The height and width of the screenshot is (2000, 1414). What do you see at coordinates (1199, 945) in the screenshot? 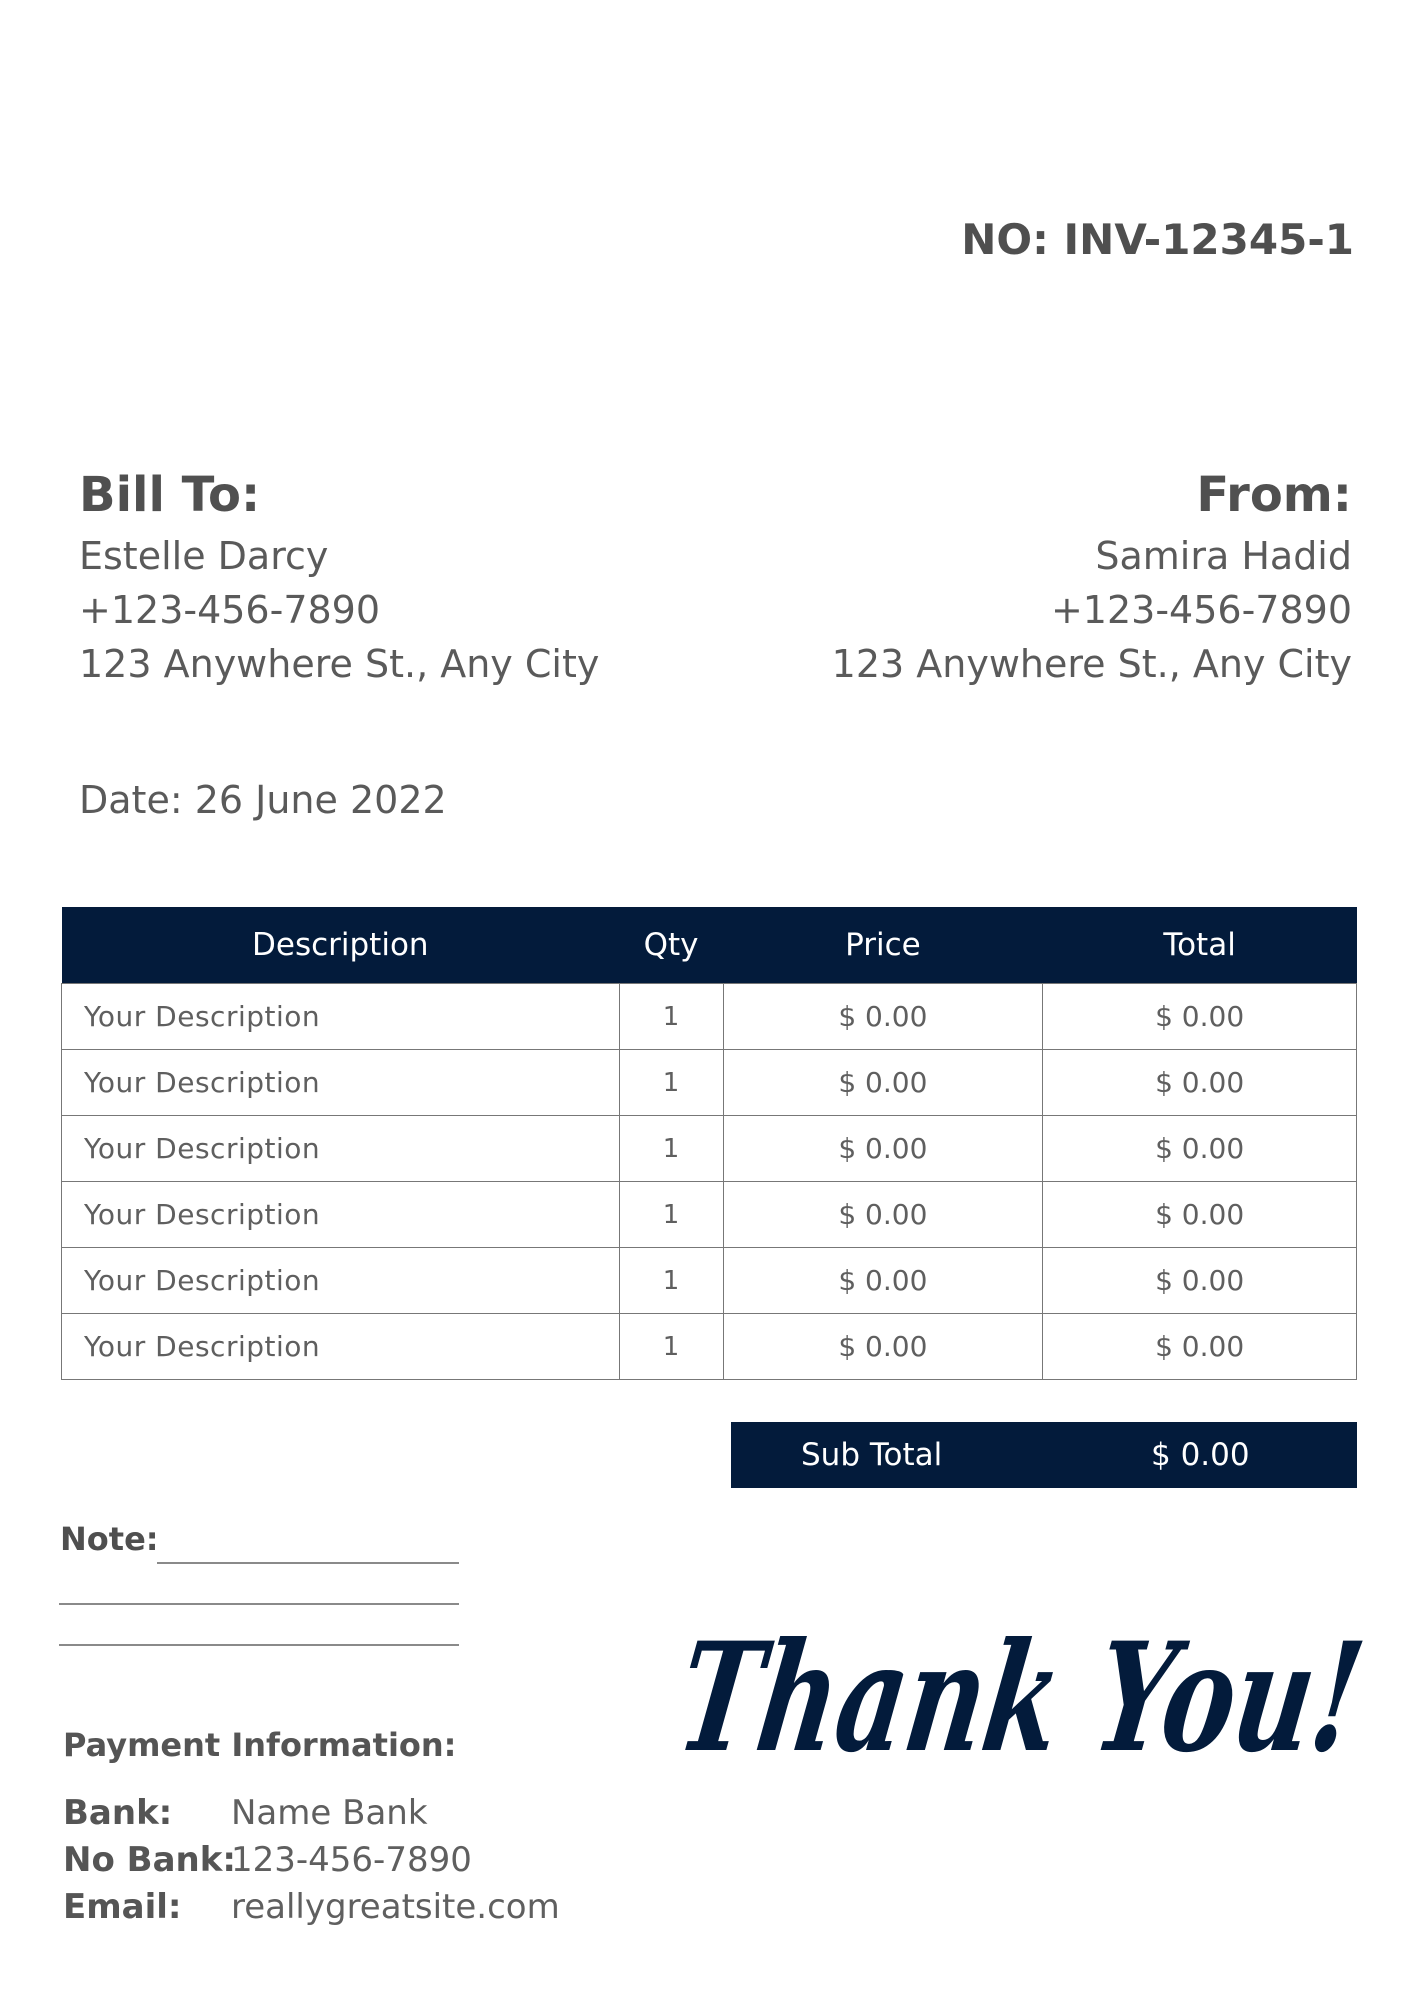
I see `header-total: Total` at bounding box center [1199, 945].